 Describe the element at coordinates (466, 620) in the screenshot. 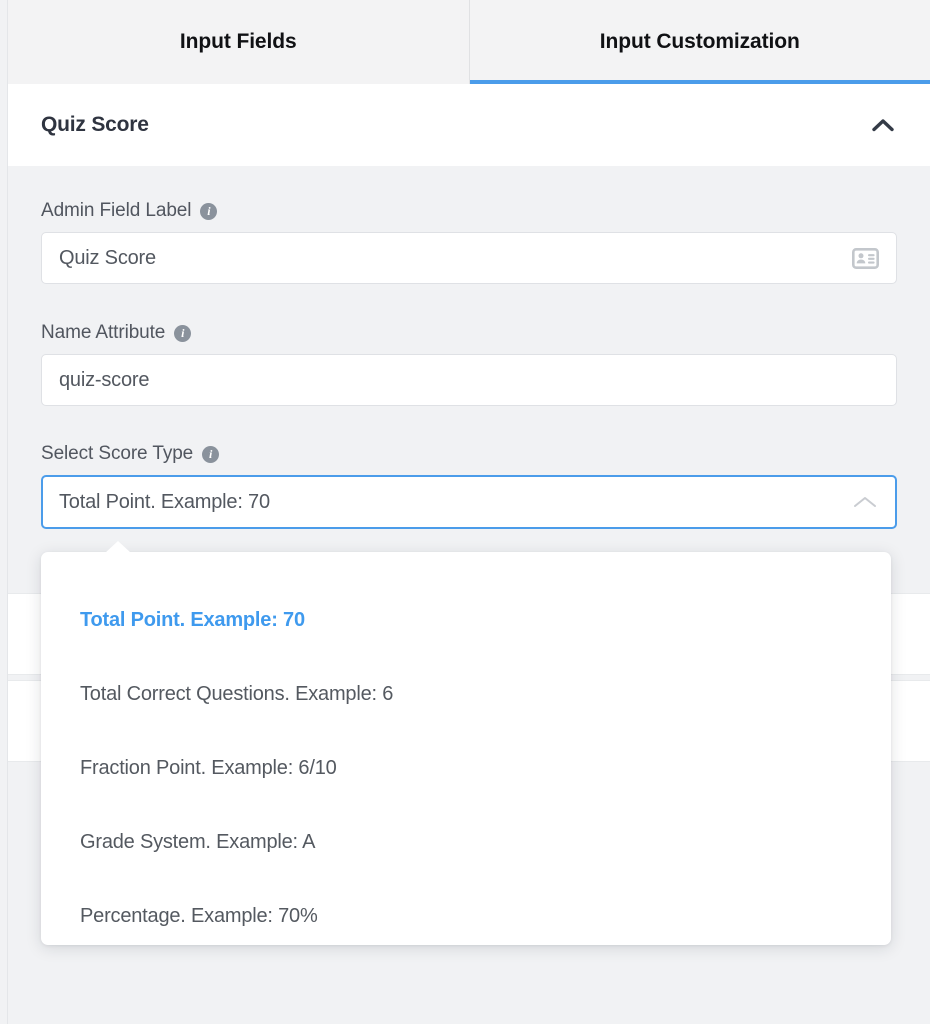

I see `dropdown-option-total-point: Total Point. Example: 70` at that location.